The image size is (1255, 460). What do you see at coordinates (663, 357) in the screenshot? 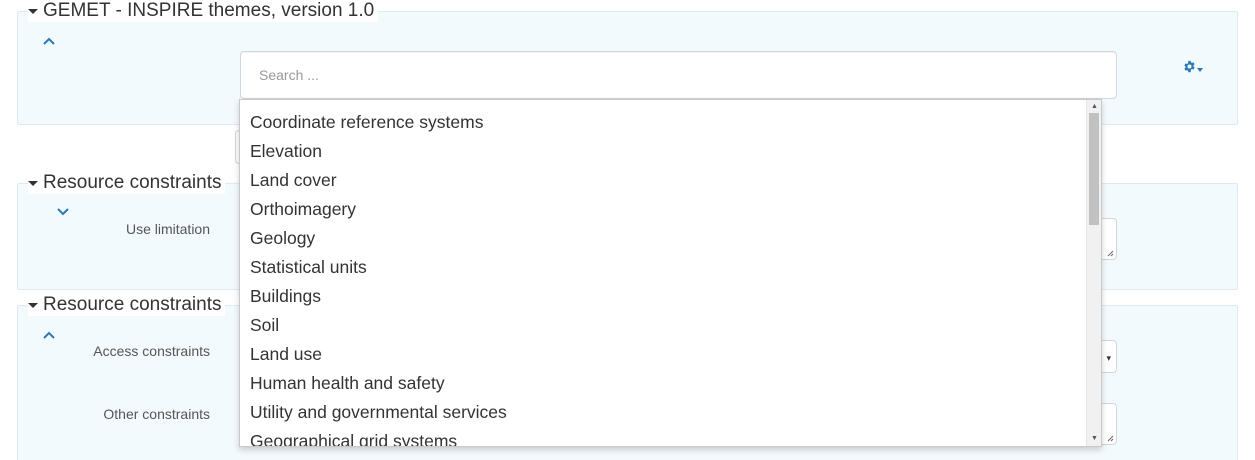
I see `theme-option: Land use` at bounding box center [663, 357].